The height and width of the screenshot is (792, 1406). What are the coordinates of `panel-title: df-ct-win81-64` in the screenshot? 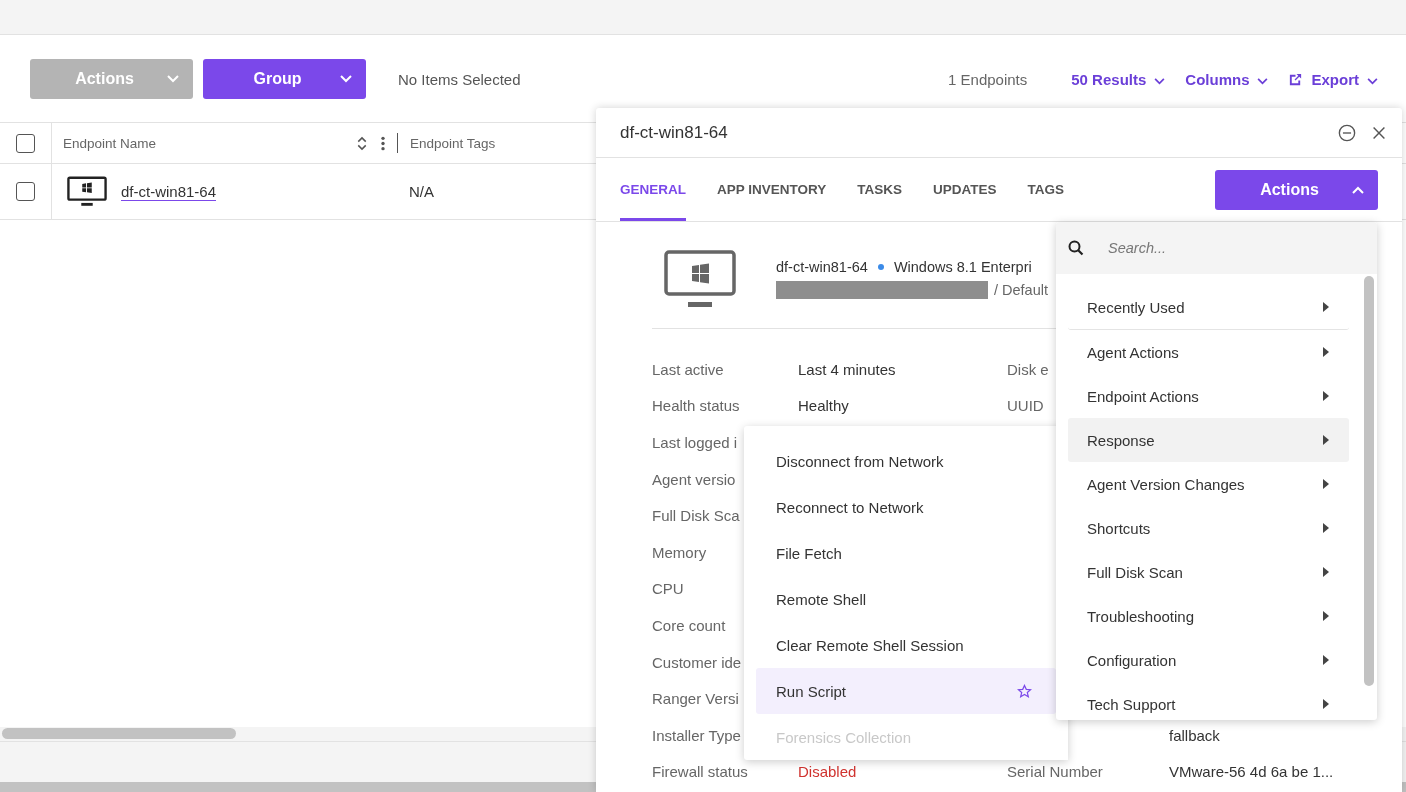 It's located at (674, 132).